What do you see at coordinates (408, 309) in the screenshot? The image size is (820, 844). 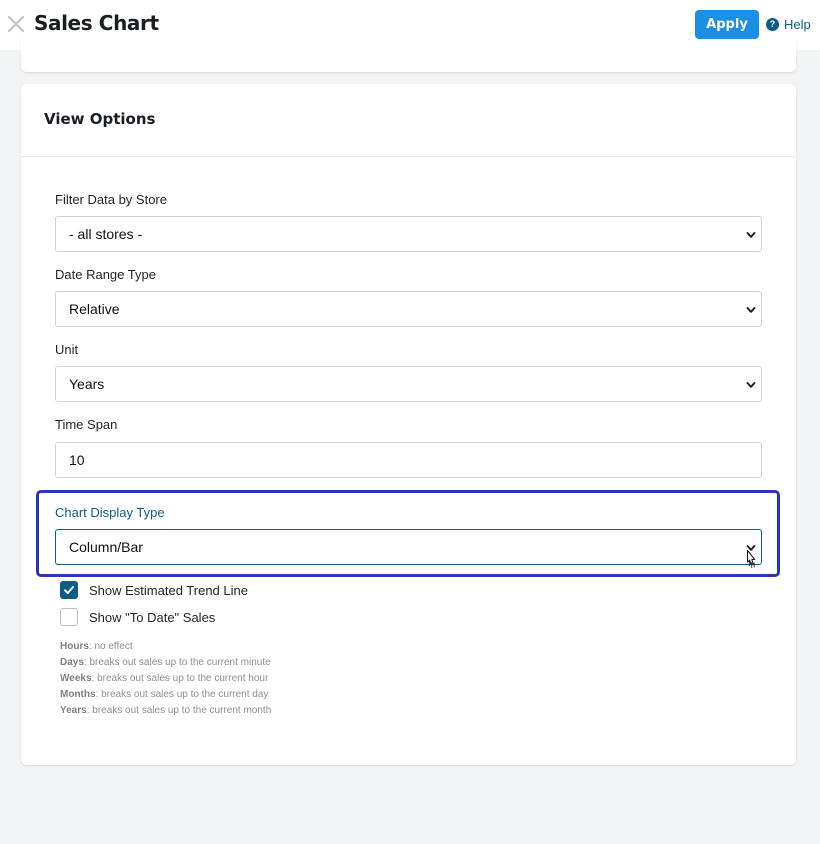 I see `date-range-type-select: Relative` at bounding box center [408, 309].